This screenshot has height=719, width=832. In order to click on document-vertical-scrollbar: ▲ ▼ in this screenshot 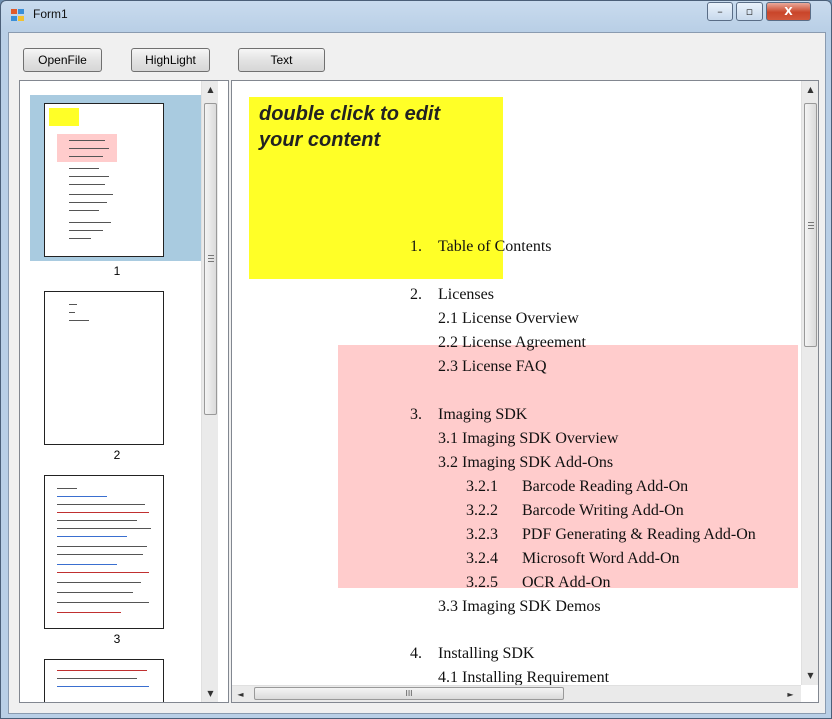, I will do `click(809, 383)`.